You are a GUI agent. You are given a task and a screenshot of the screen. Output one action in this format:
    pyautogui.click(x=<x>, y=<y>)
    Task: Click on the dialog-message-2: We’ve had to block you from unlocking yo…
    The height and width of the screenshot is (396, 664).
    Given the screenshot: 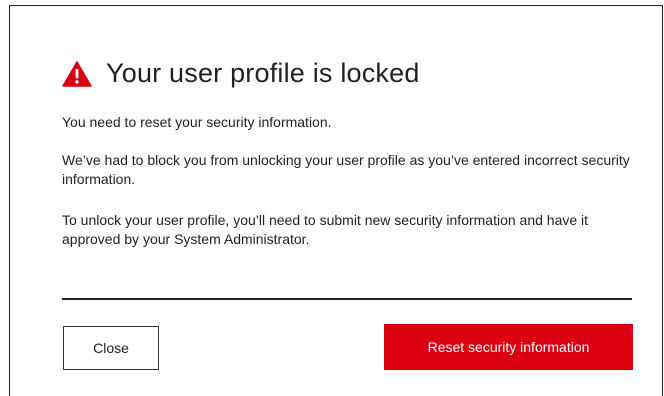 What is the action you would take?
    pyautogui.click(x=346, y=169)
    